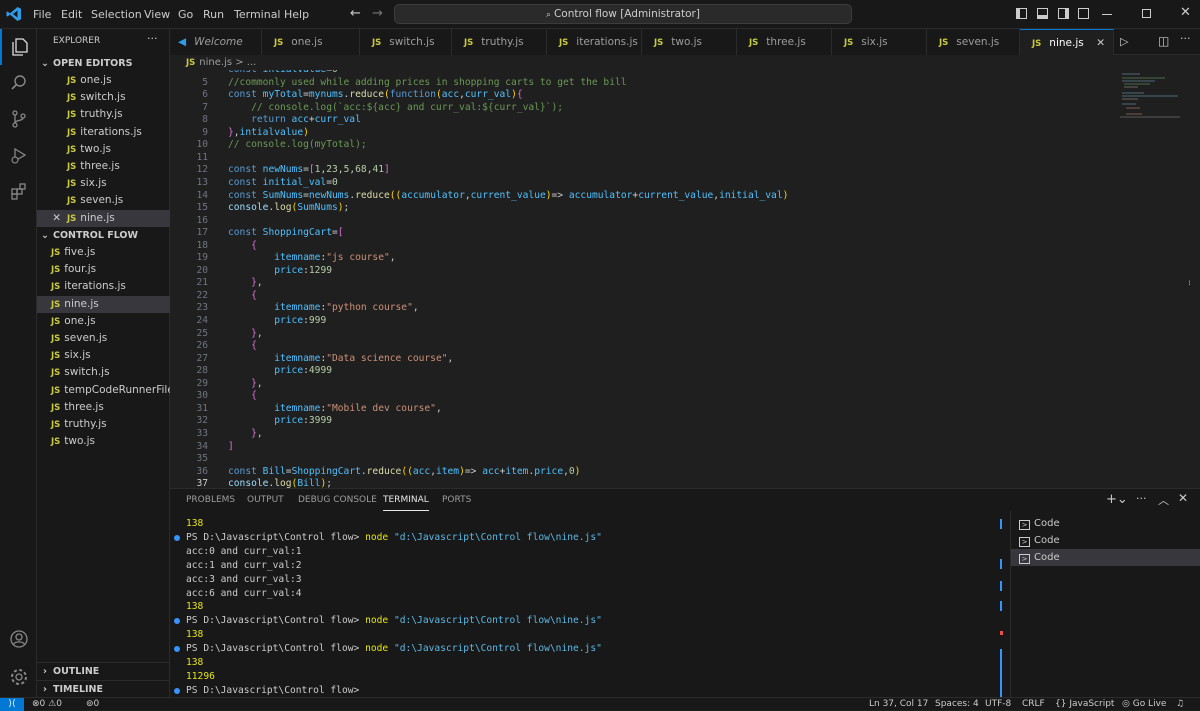 The width and height of the screenshot is (1200, 711). Describe the element at coordinates (1033, 704) in the screenshot. I see `end-of-line: CRLF` at that location.